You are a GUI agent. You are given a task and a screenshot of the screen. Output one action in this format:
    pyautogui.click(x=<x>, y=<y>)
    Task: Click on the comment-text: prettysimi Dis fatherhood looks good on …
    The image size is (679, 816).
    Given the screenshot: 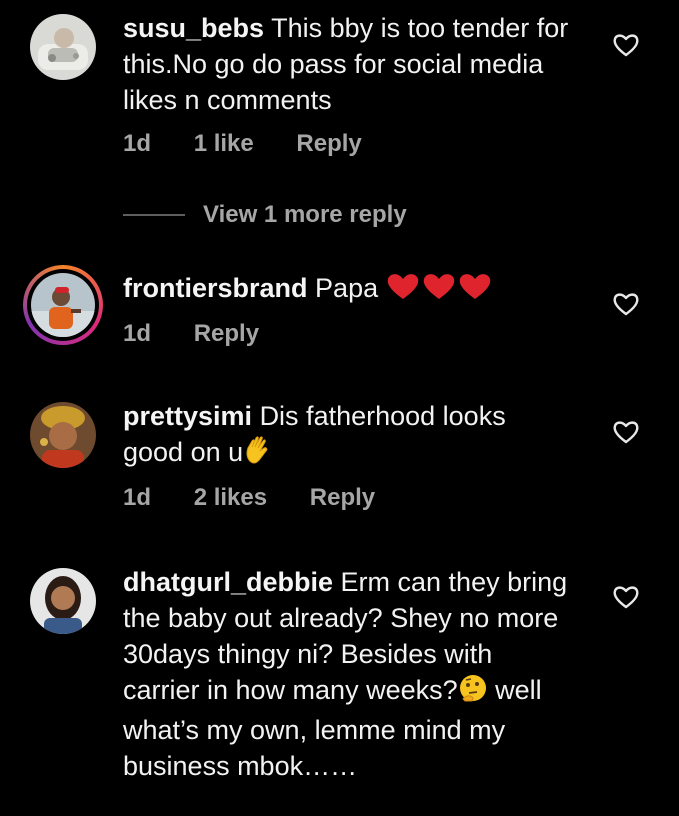 What is the action you would take?
    pyautogui.click(x=348, y=436)
    